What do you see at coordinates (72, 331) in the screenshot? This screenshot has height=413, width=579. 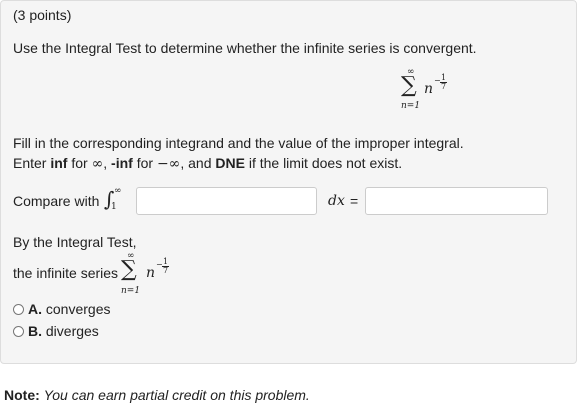 I see `option-b-text: diverges` at bounding box center [72, 331].